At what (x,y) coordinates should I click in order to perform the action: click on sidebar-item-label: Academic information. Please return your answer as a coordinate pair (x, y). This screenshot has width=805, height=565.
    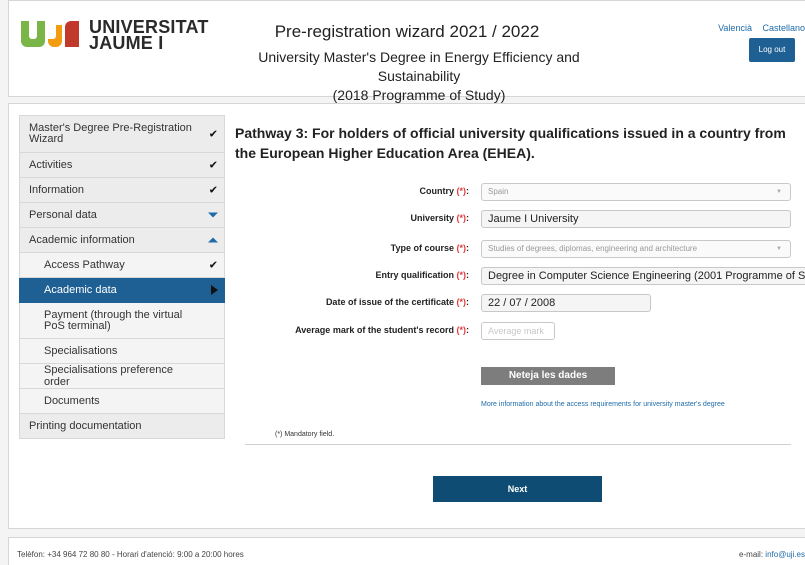
    Looking at the image, I should click on (82, 240).